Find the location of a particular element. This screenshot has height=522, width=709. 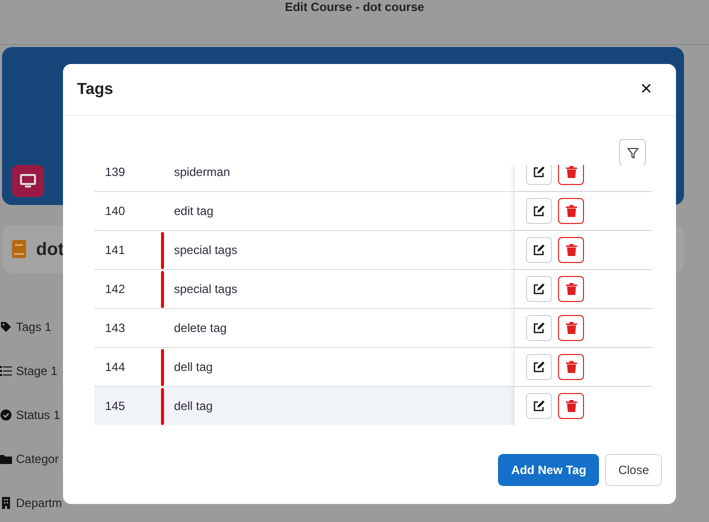

table-row: 140 edit tag is located at coordinates (373, 211).